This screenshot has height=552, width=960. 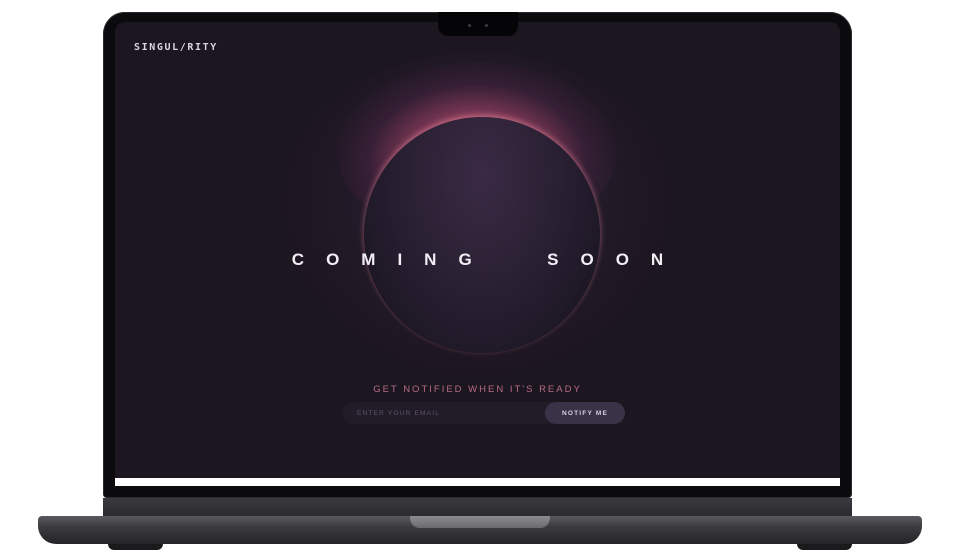 What do you see at coordinates (480, 530) in the screenshot?
I see `laptop-base` at bounding box center [480, 530].